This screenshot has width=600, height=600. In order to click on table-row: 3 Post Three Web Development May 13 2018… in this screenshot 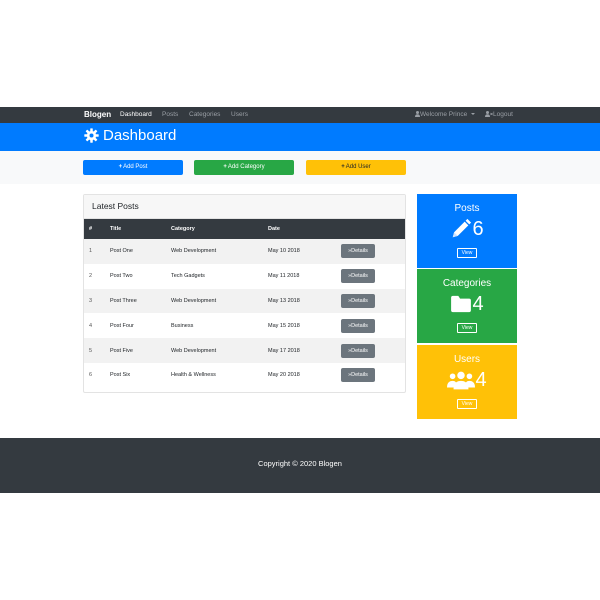, I will do `click(244, 301)`.